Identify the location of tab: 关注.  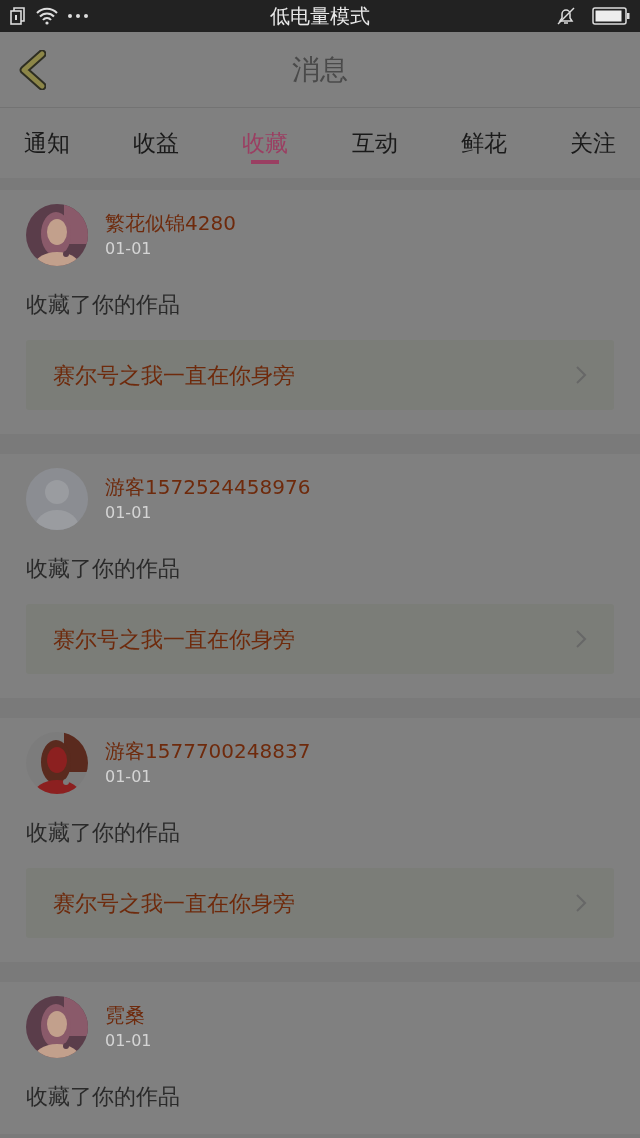
(592, 143).